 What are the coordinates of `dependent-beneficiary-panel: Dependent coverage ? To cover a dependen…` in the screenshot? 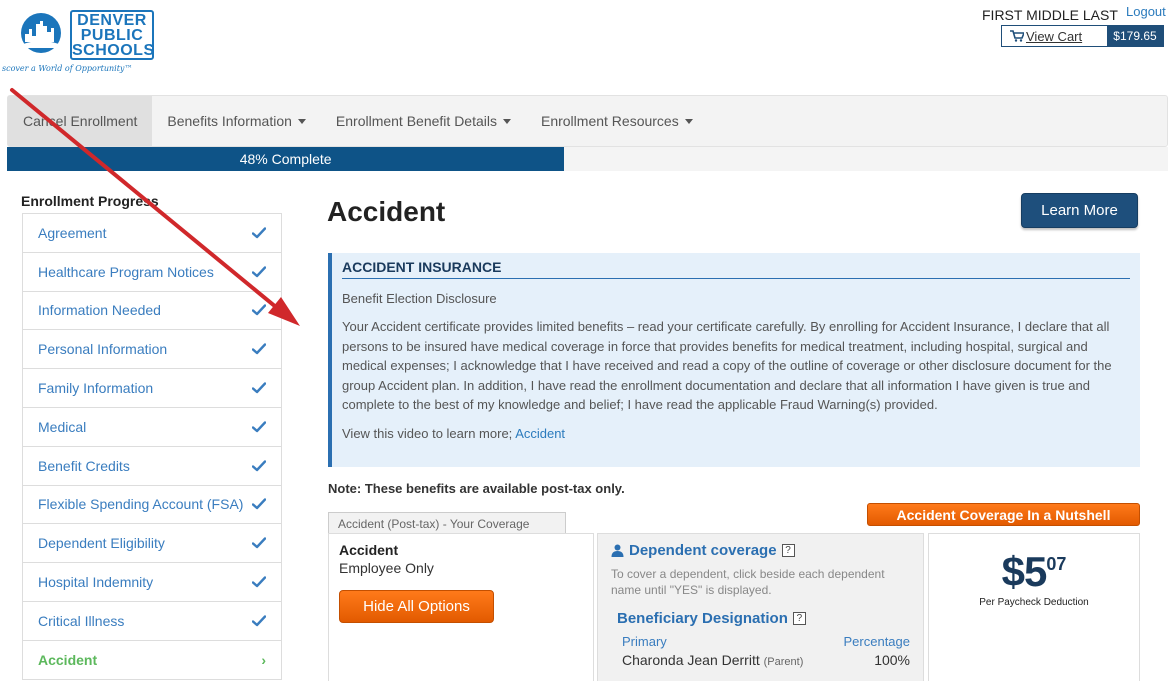 It's located at (760, 607).